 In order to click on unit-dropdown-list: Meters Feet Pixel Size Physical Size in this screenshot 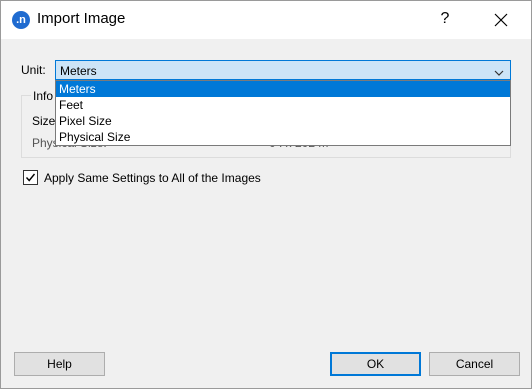, I will do `click(283, 113)`.